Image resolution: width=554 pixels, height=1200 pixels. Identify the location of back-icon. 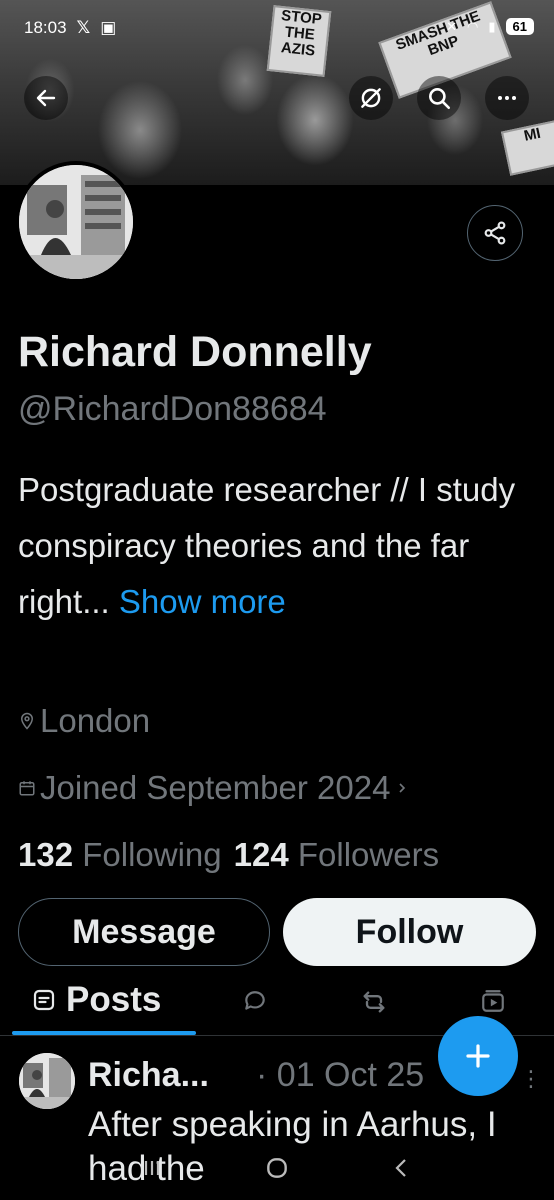
(400, 1167).